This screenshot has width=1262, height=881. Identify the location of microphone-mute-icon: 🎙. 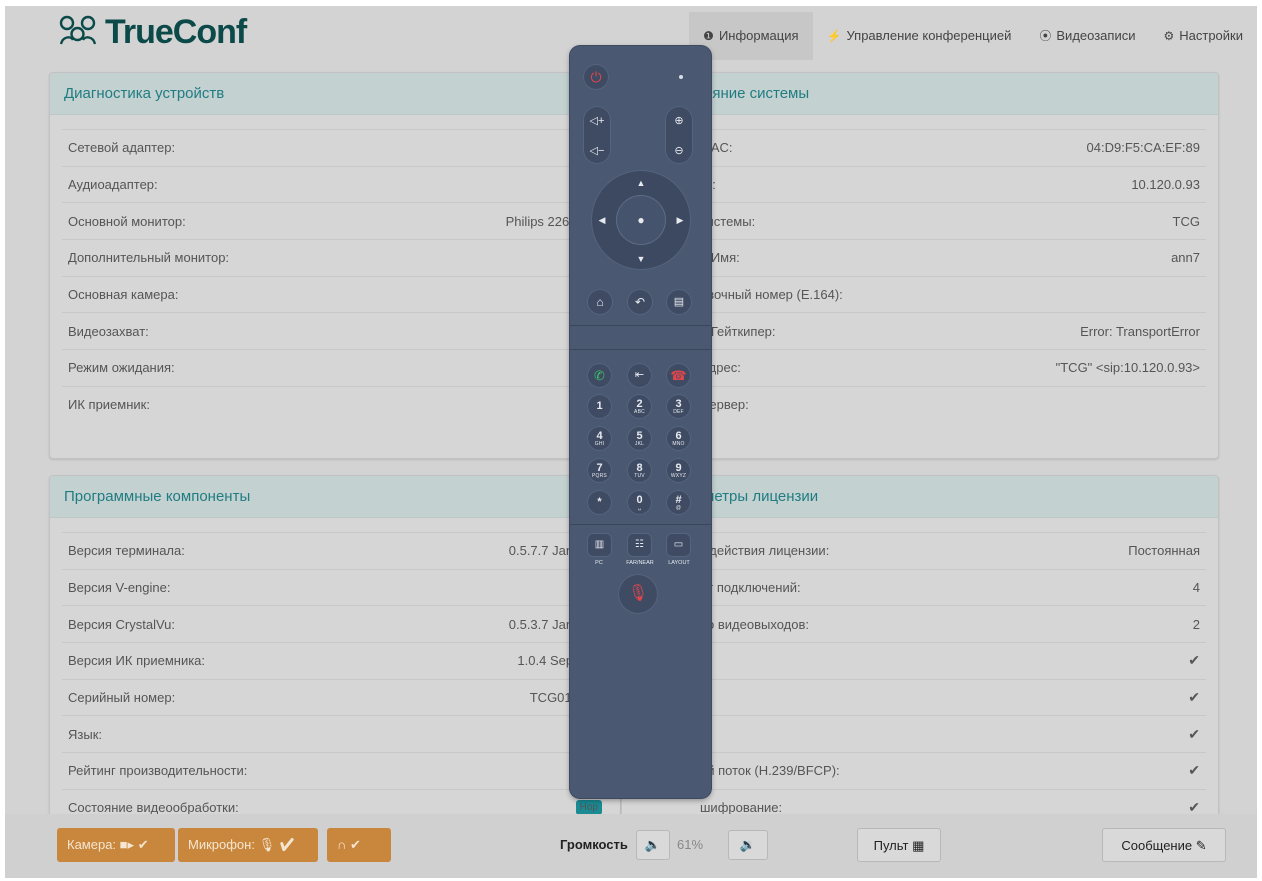
(638, 593).